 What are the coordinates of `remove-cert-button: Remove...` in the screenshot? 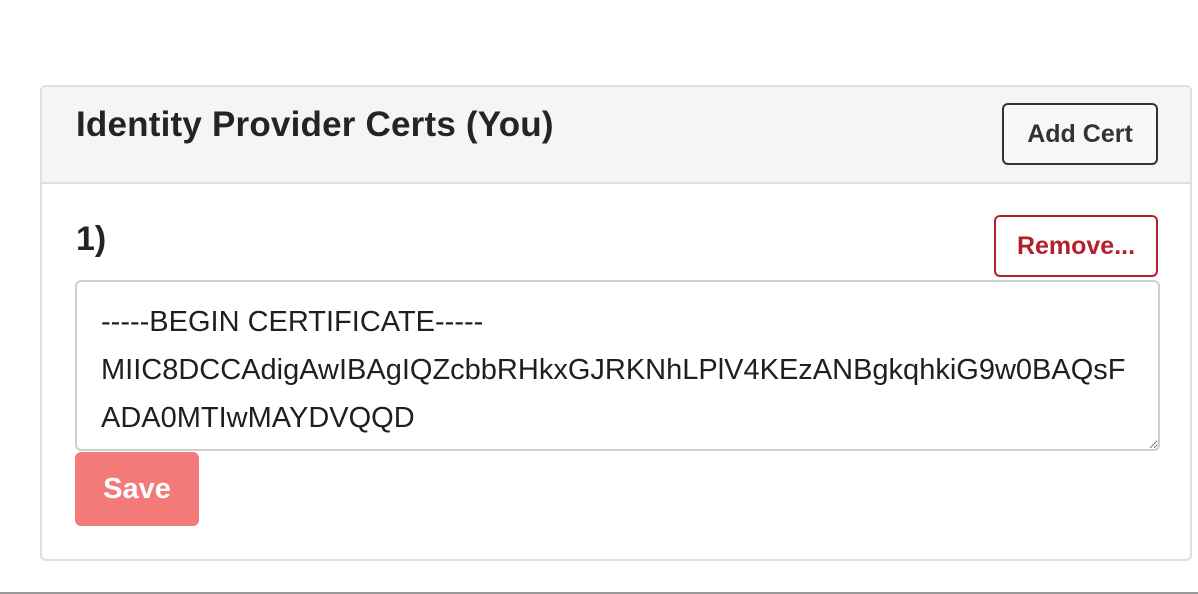 It's located at (1076, 246).